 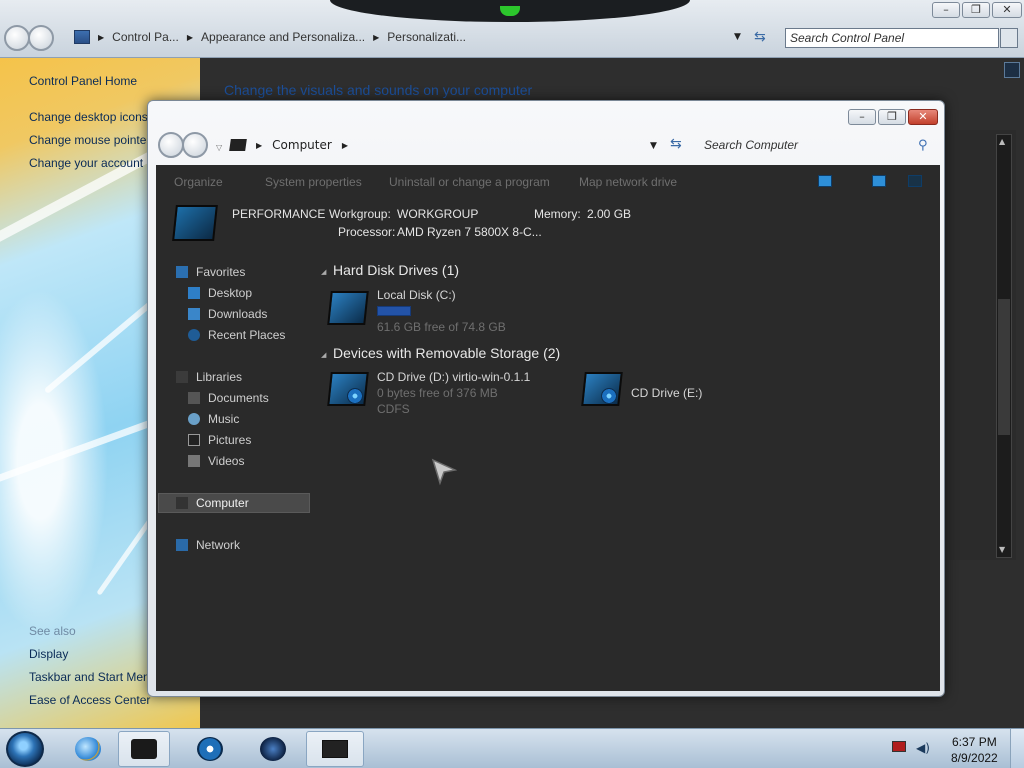 I want to click on pc-close-button: ✕, so click(x=923, y=117).